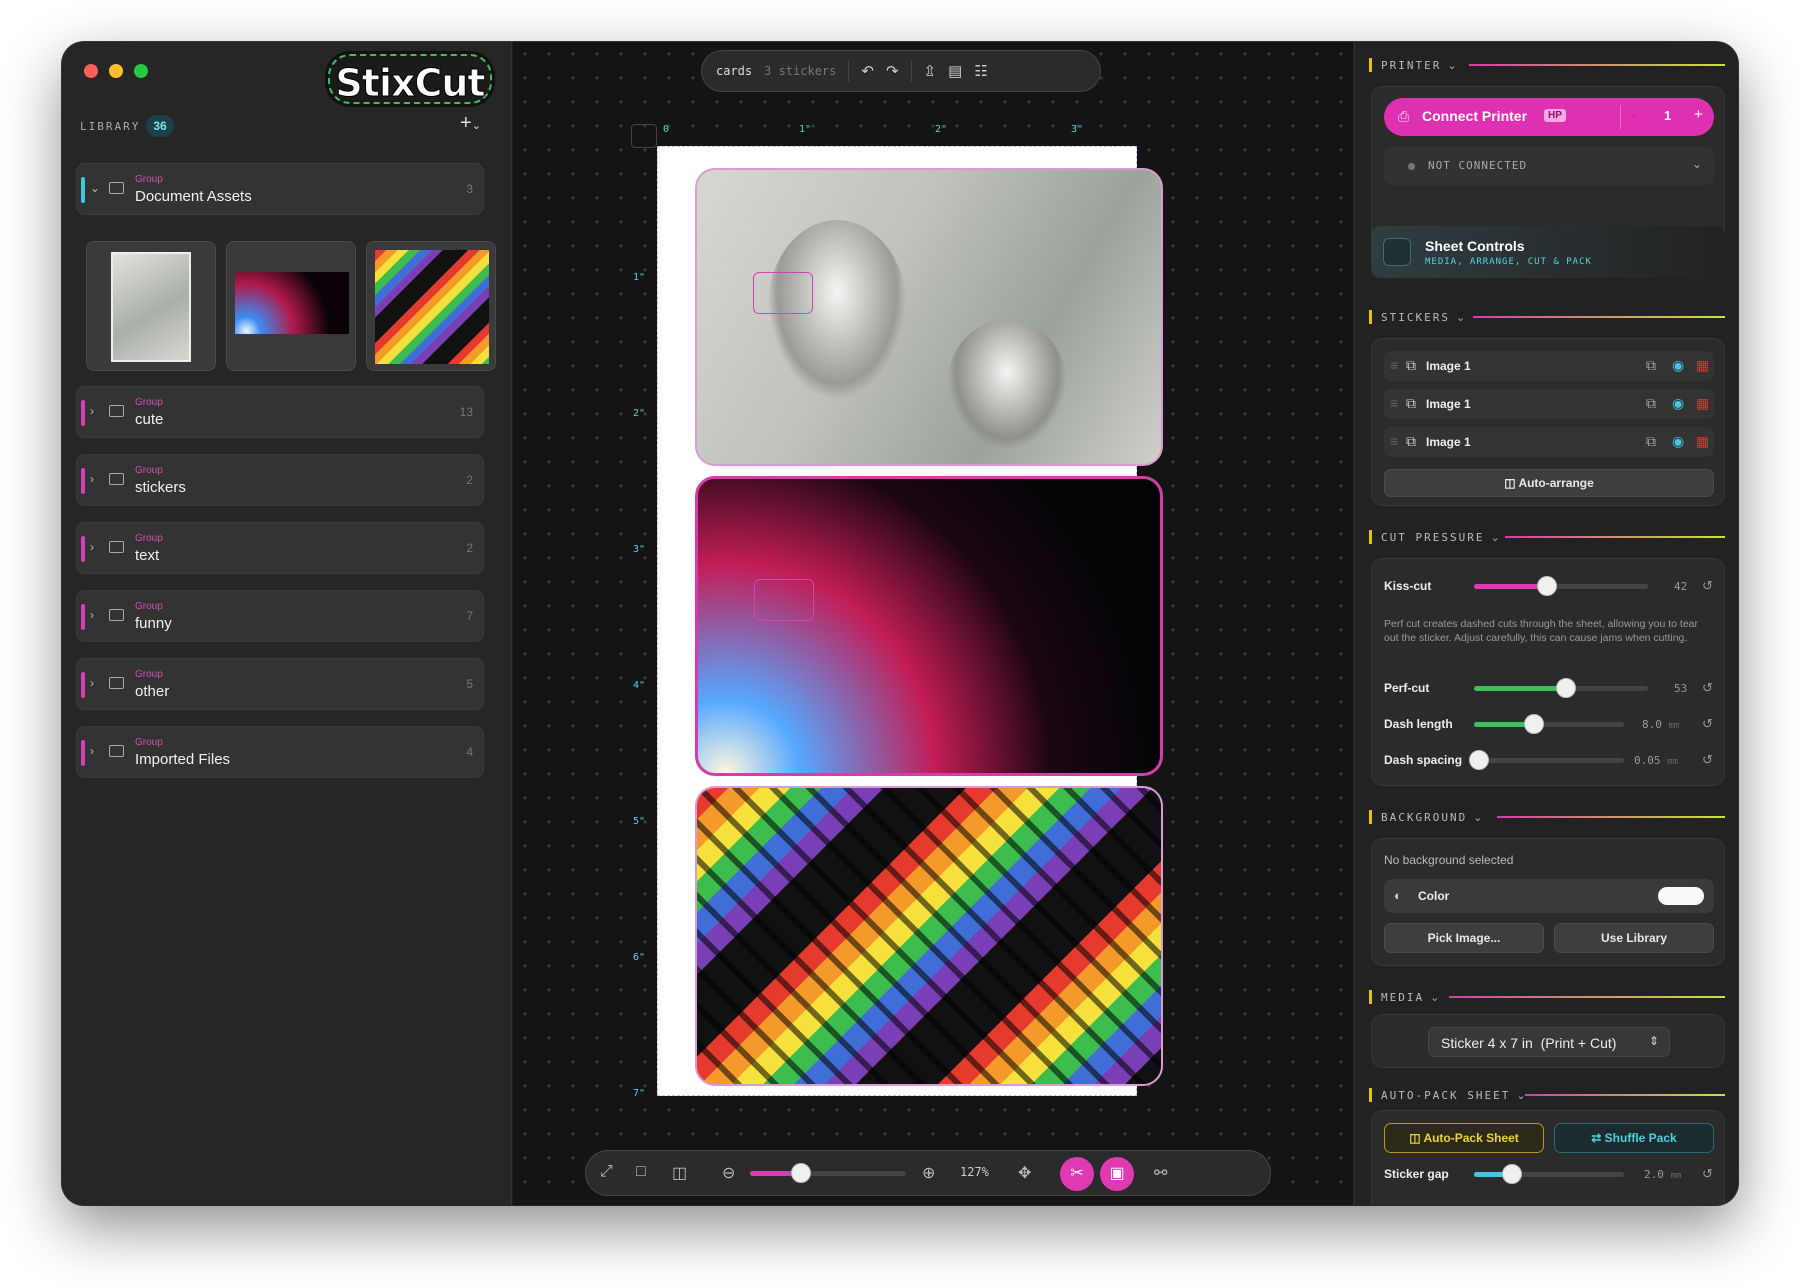  I want to click on library-group-other: › Group other 5, so click(280, 684).